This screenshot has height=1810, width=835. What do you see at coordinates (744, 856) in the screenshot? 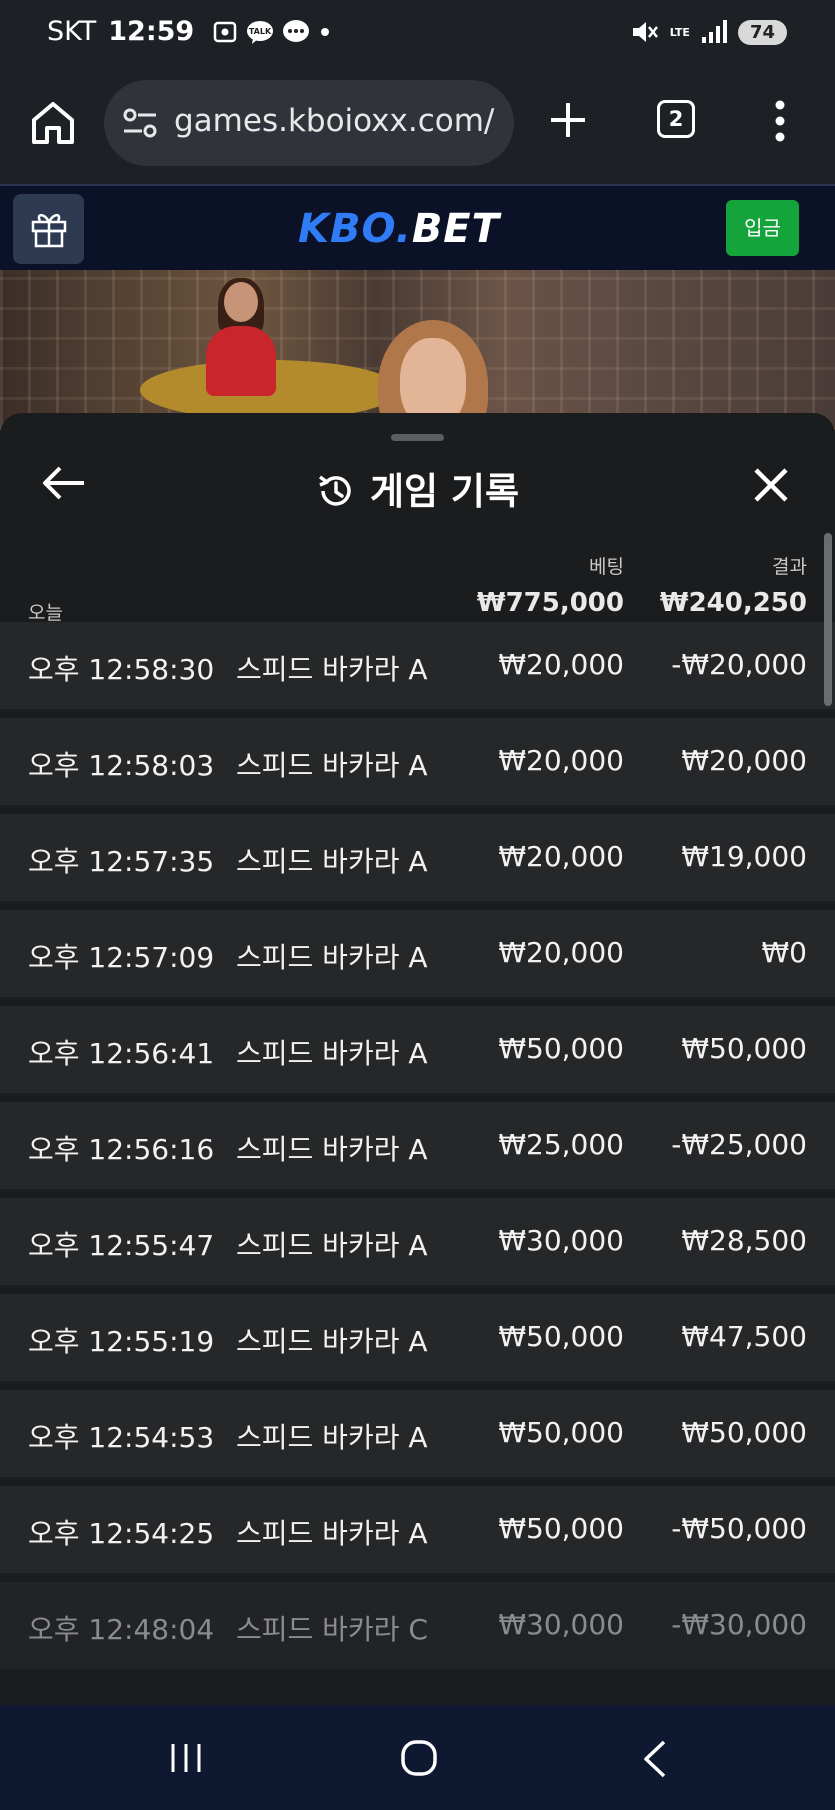
I see `row-result: ₩19,000` at bounding box center [744, 856].